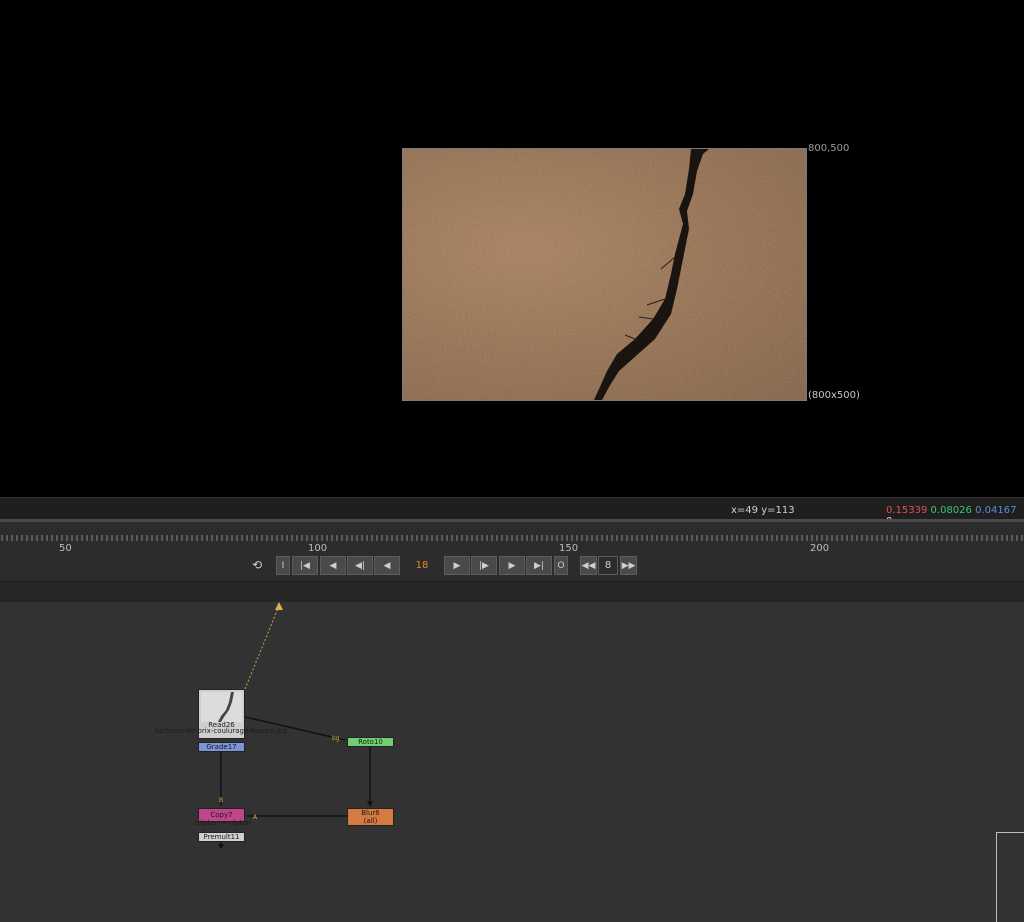 Image resolution: width=1024 pixels, height=922 pixels. Describe the element at coordinates (283, 565) in the screenshot. I see `set-in-point-button: I` at that location.